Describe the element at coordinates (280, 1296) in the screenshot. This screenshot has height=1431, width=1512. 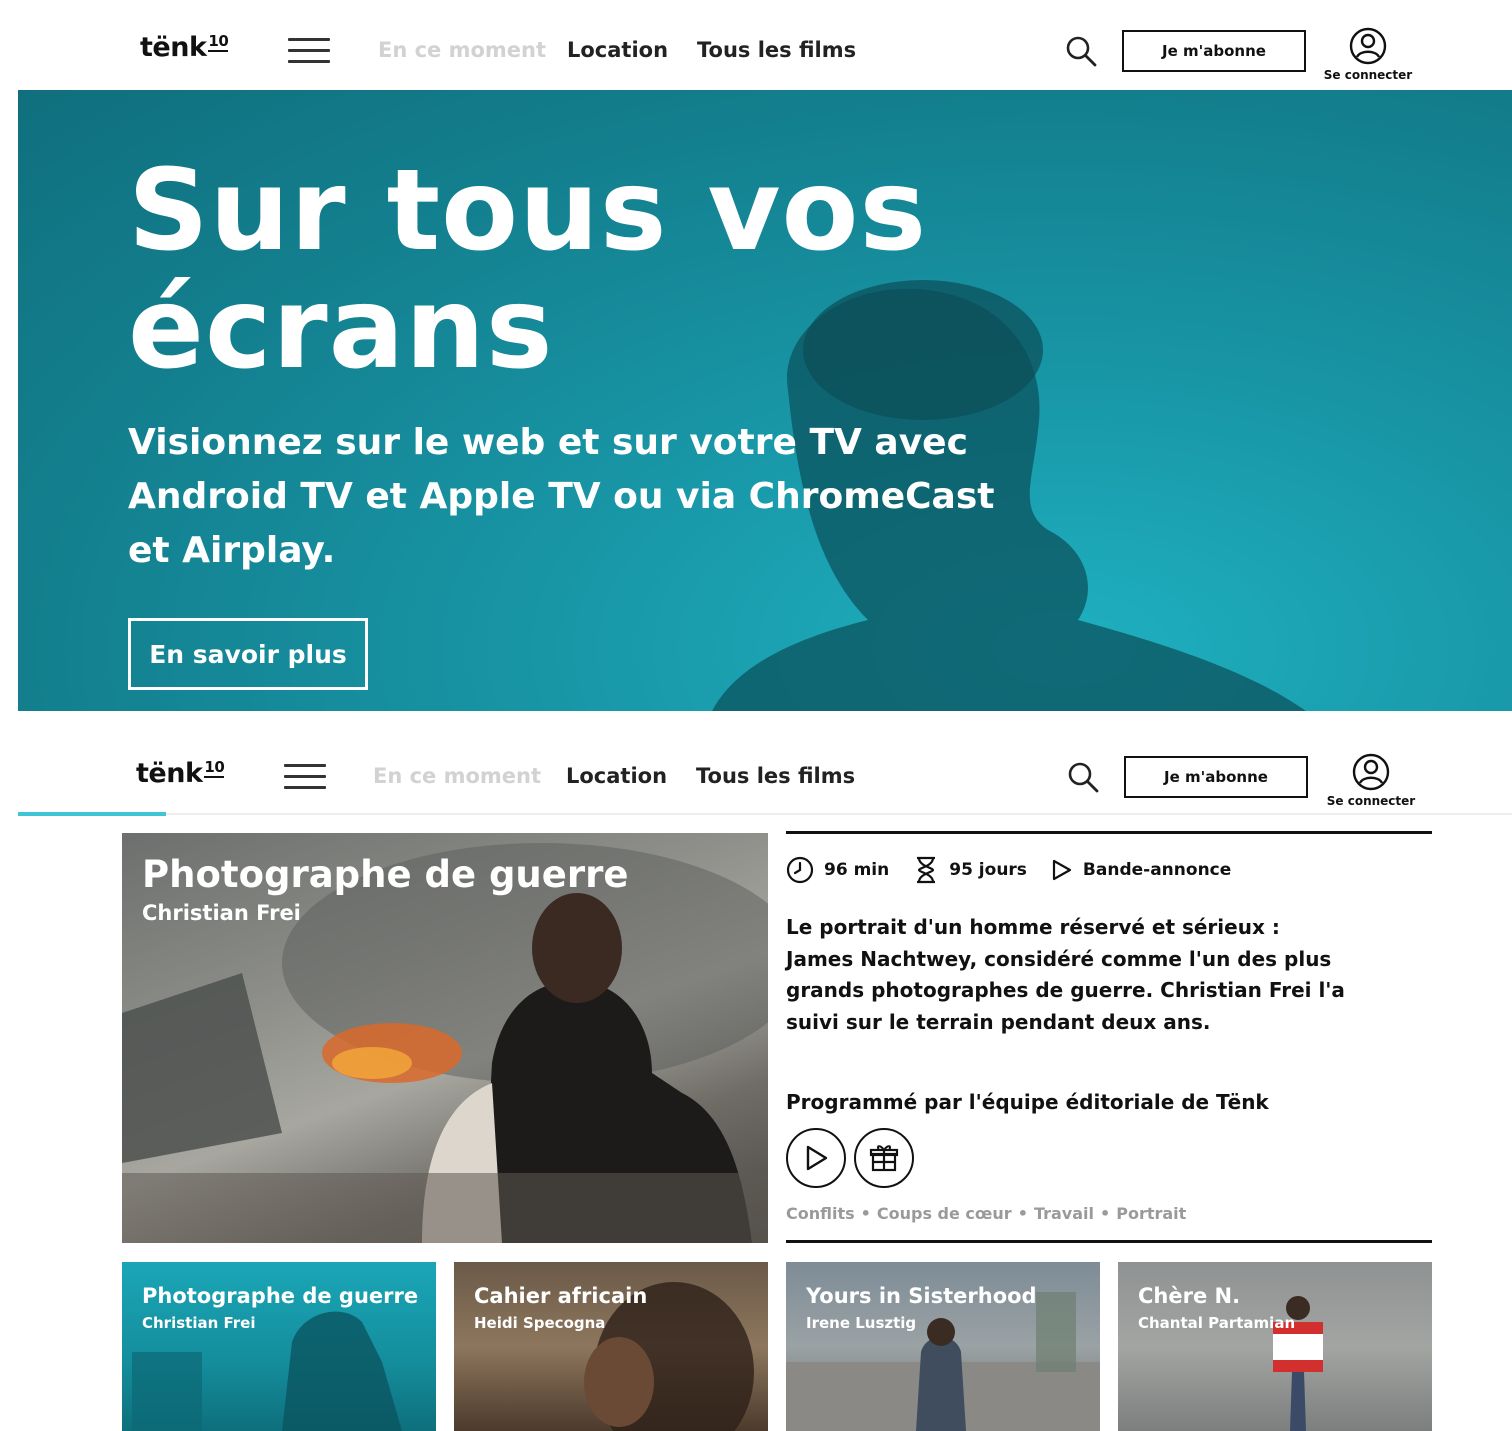
I see `film-card-title: Photographe de guerre` at that location.